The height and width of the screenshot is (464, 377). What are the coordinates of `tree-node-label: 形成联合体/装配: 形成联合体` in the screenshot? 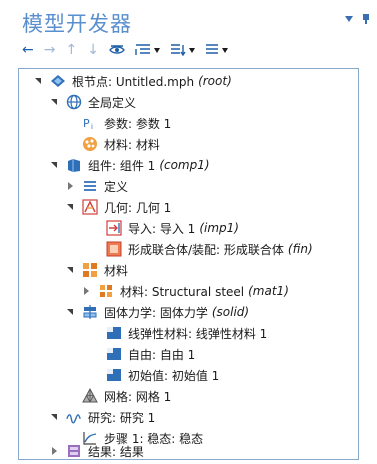 It's located at (206, 249).